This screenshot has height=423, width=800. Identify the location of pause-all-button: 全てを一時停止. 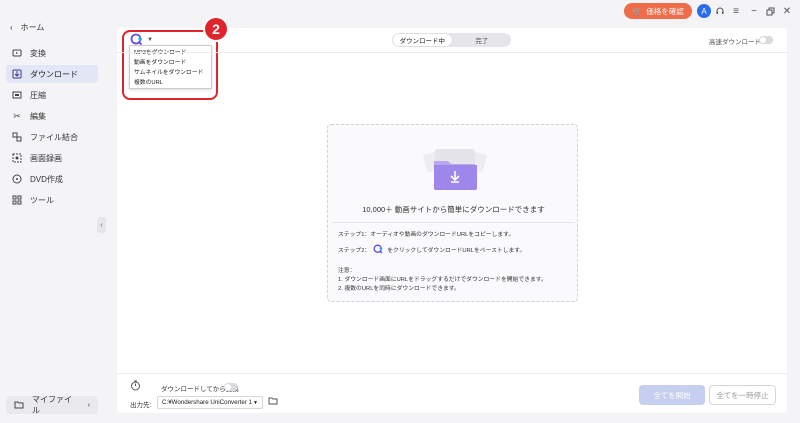
(742, 395).